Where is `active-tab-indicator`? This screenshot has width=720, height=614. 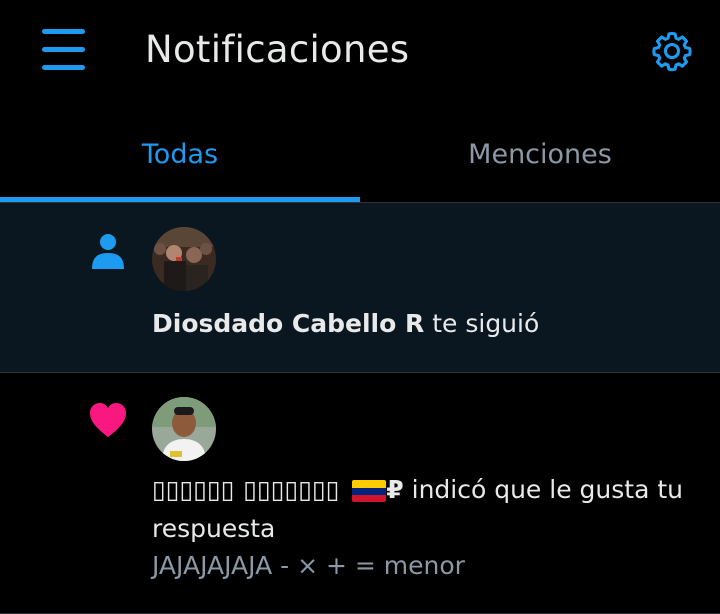
active-tab-indicator is located at coordinates (180, 199).